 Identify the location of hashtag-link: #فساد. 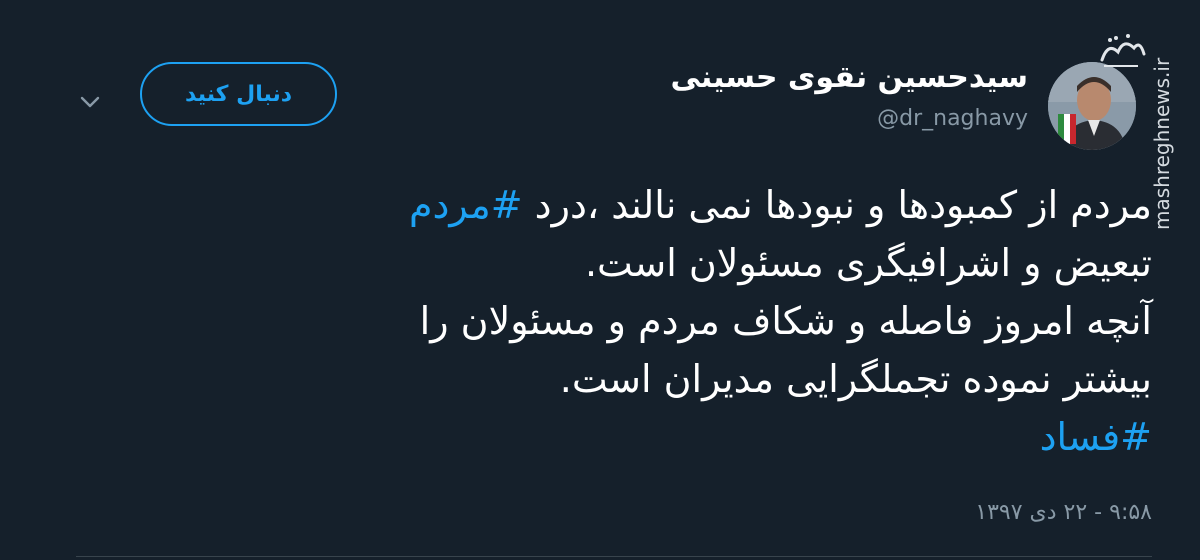
(622, 437).